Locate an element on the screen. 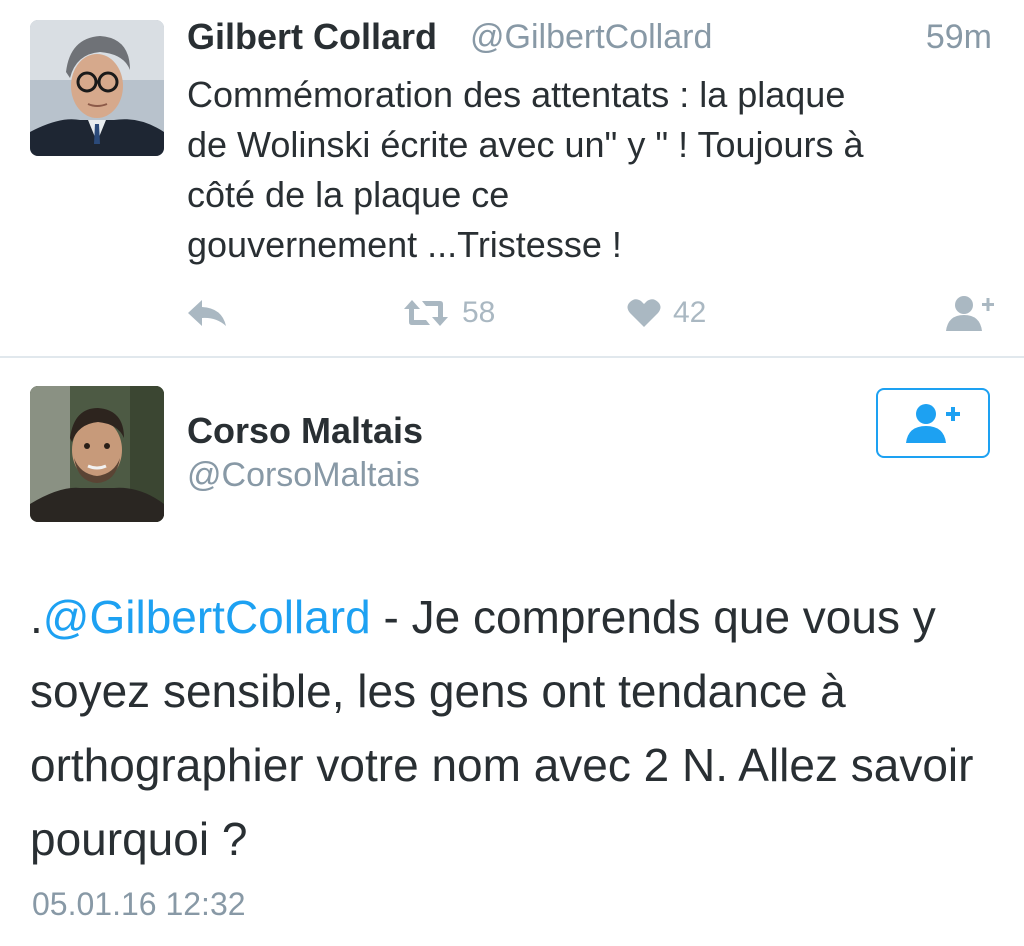 The width and height of the screenshot is (1024, 946). tweet-text-prefix: . is located at coordinates (36, 617).